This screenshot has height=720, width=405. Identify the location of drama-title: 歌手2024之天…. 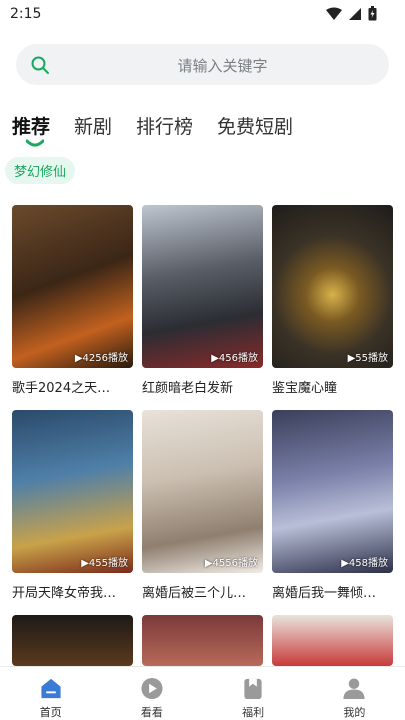
(61, 388).